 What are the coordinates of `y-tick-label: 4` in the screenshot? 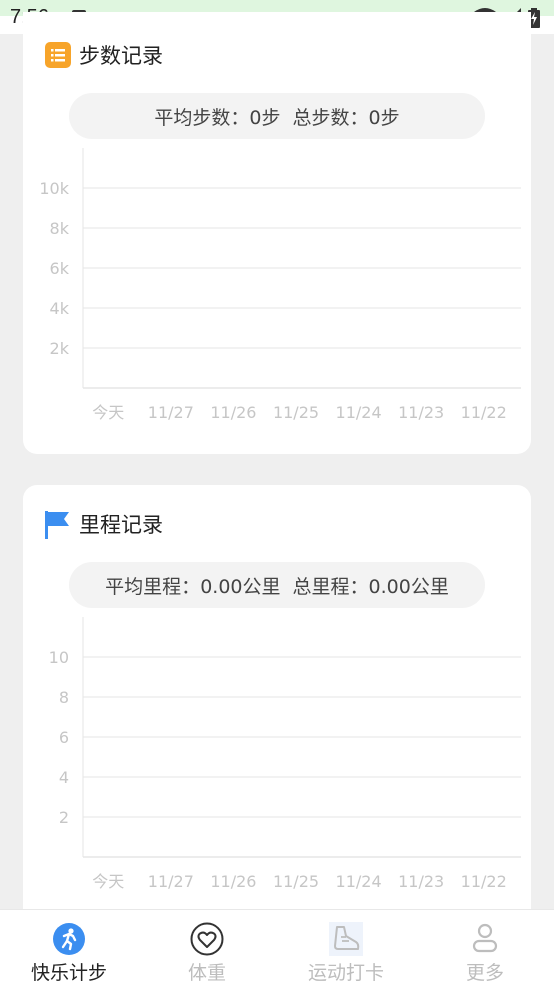 It's located at (64, 777).